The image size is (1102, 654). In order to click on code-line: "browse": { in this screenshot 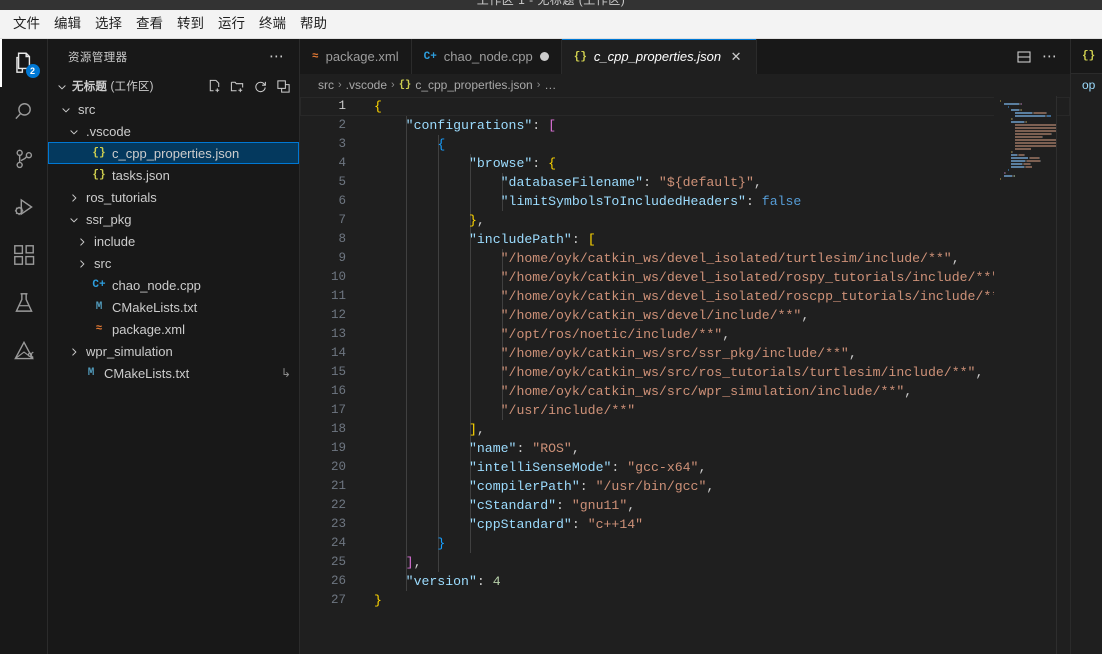, I will do `click(465, 163)`.